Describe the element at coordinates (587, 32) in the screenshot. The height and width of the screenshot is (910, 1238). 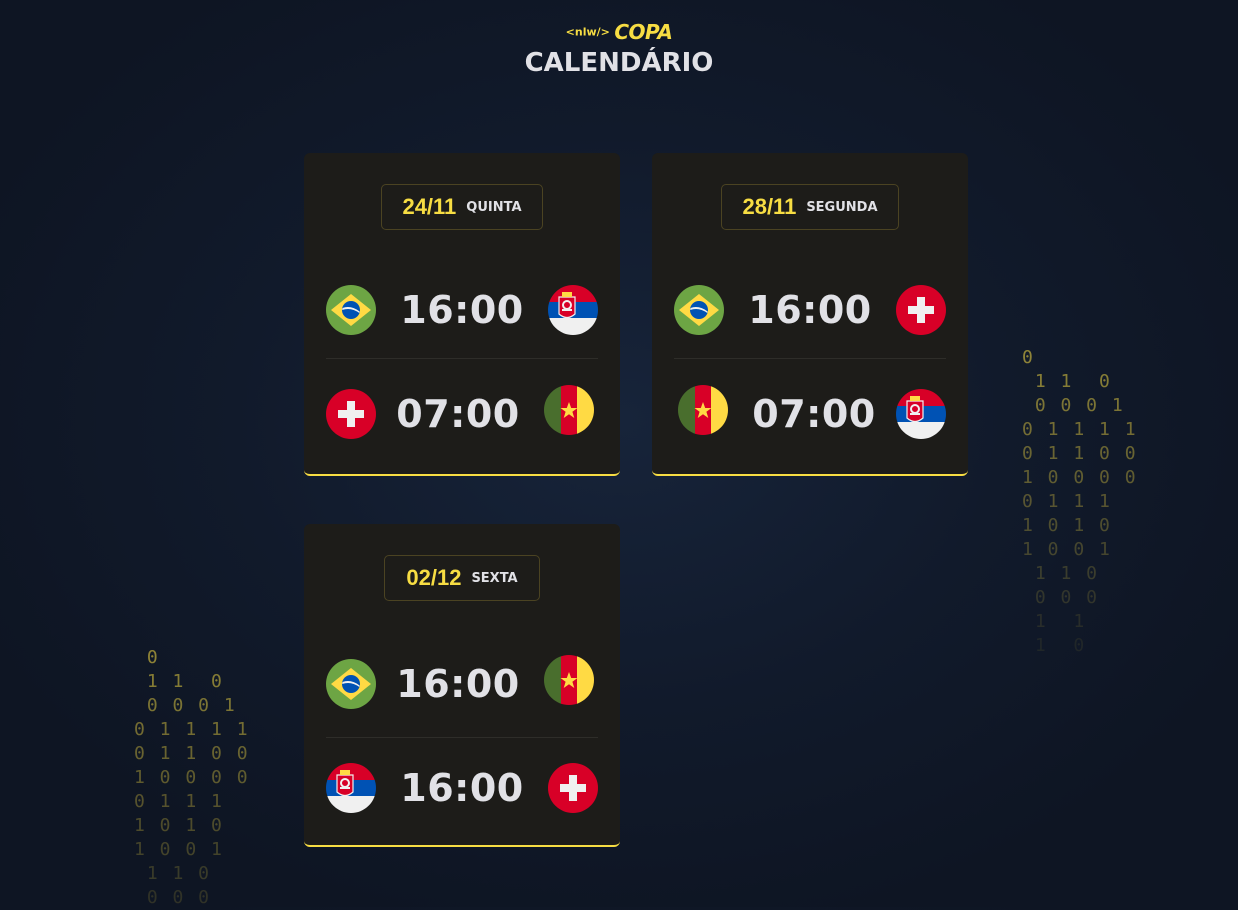
I see `logo-tag: <nlw/>` at that location.